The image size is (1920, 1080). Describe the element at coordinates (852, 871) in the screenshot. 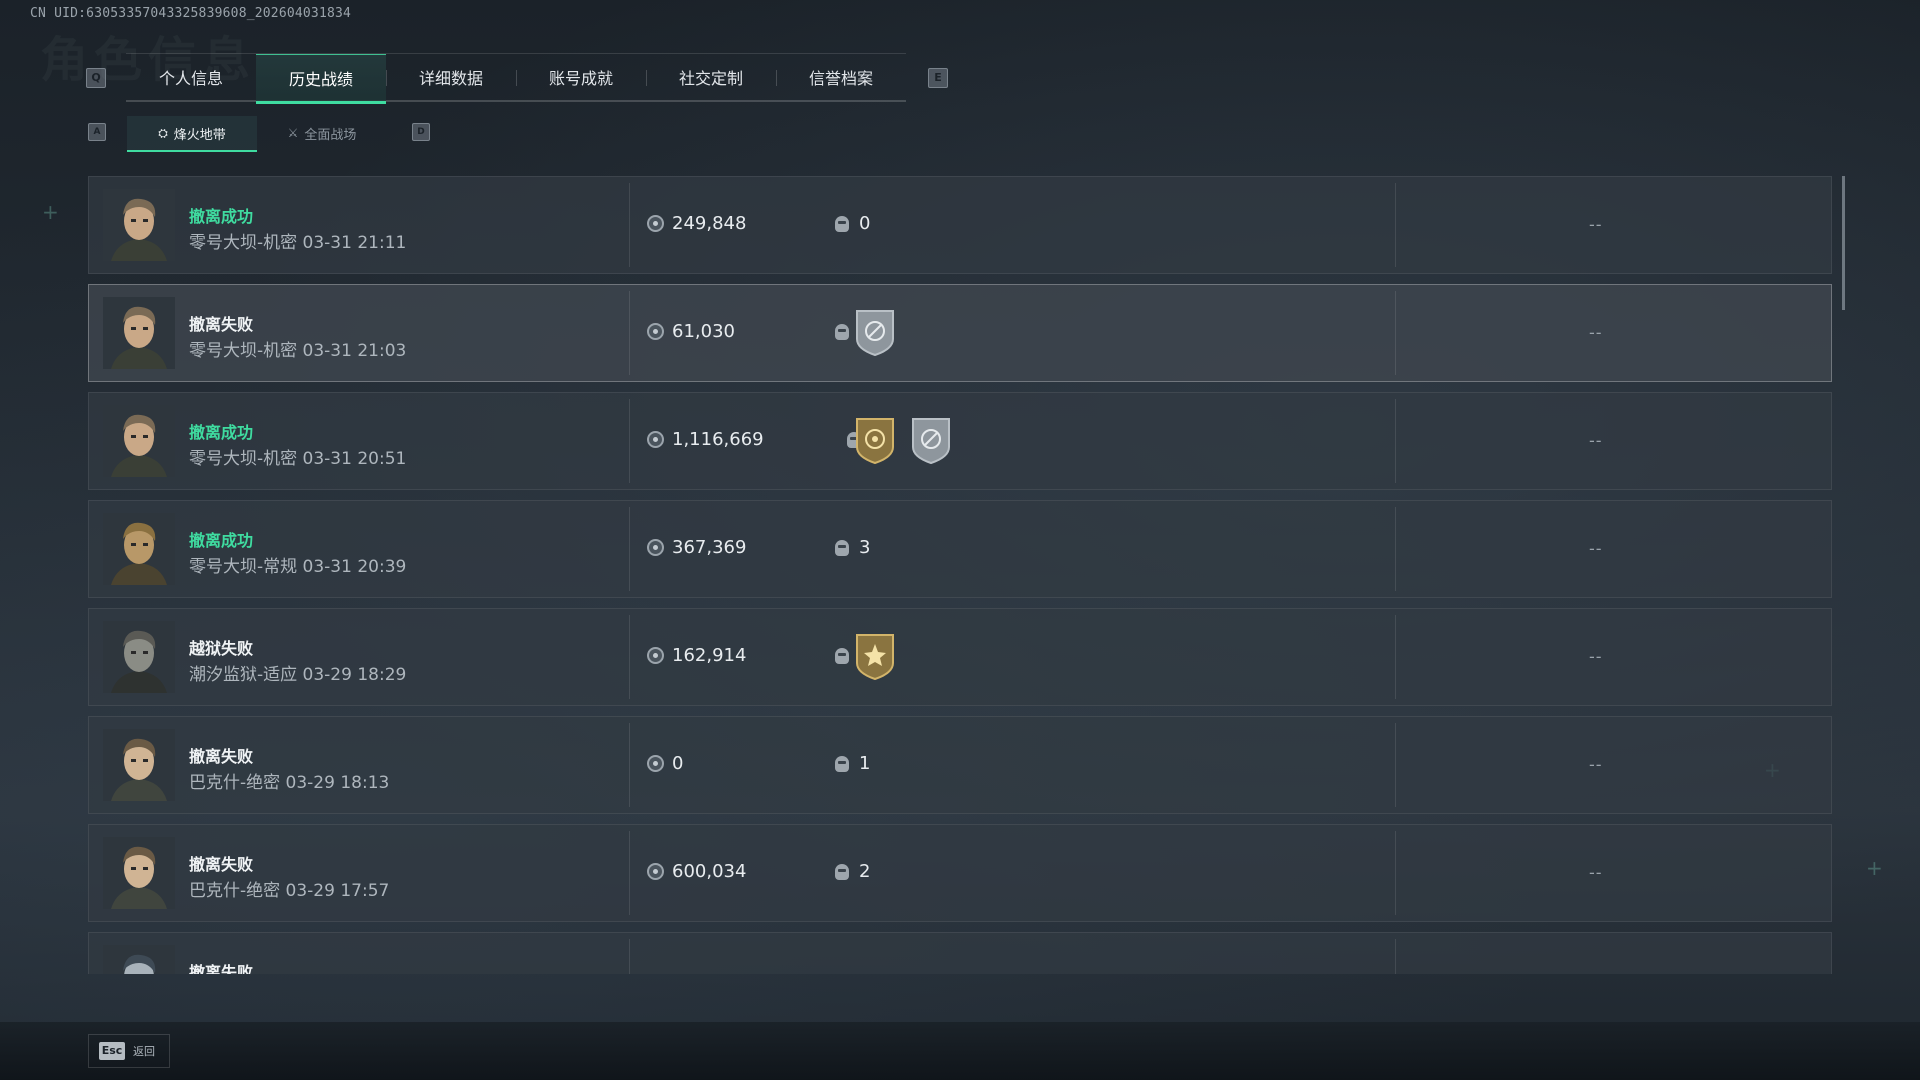

I see `record-kills: 2` at that location.